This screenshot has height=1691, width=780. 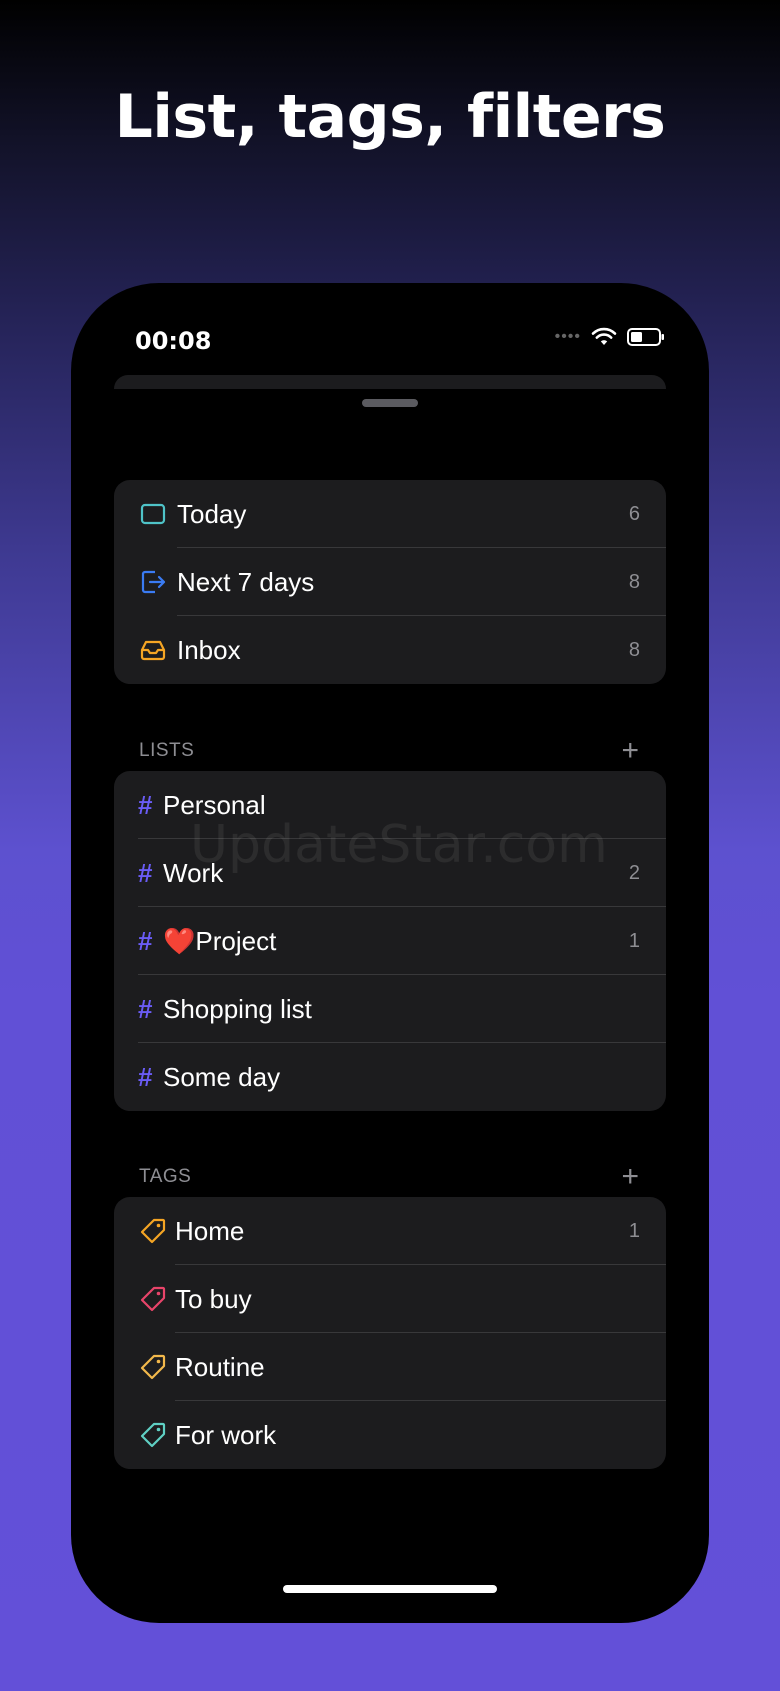 I want to click on list-label: ❤️Project, so click(x=220, y=940).